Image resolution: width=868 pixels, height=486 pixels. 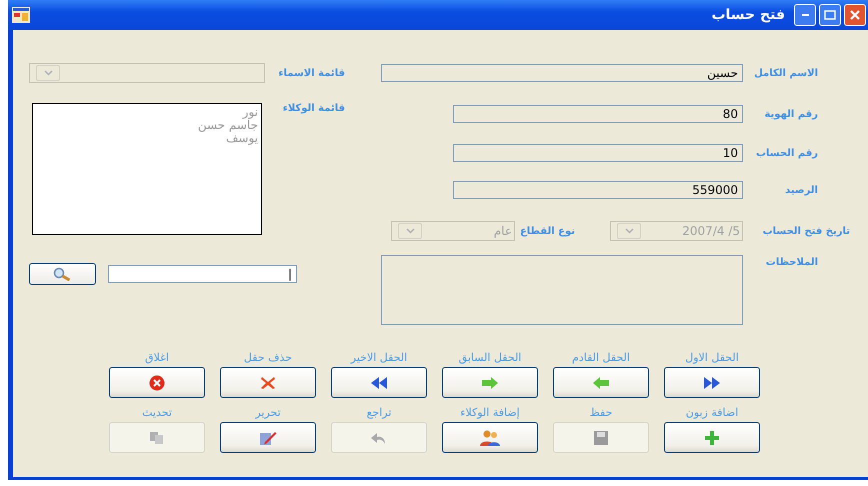 I want to click on field-label: الملاحظات, so click(x=791, y=262).